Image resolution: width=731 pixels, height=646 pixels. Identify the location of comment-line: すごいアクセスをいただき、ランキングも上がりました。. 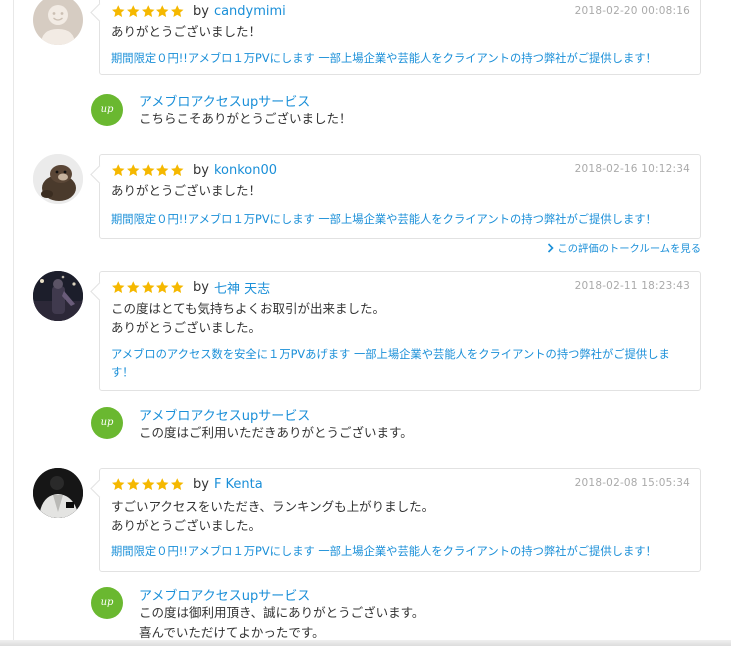
(273, 506).